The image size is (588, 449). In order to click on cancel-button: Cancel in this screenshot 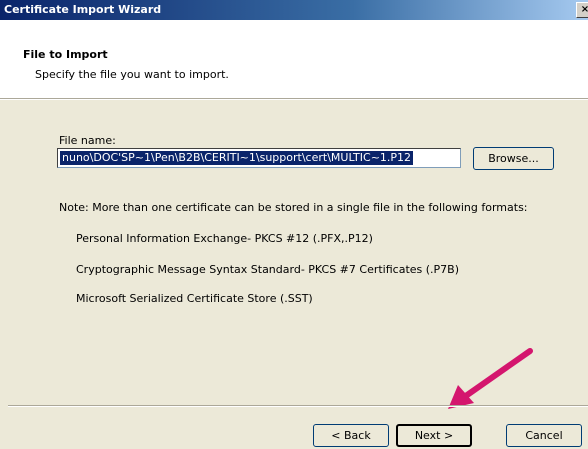, I will do `click(544, 435)`.